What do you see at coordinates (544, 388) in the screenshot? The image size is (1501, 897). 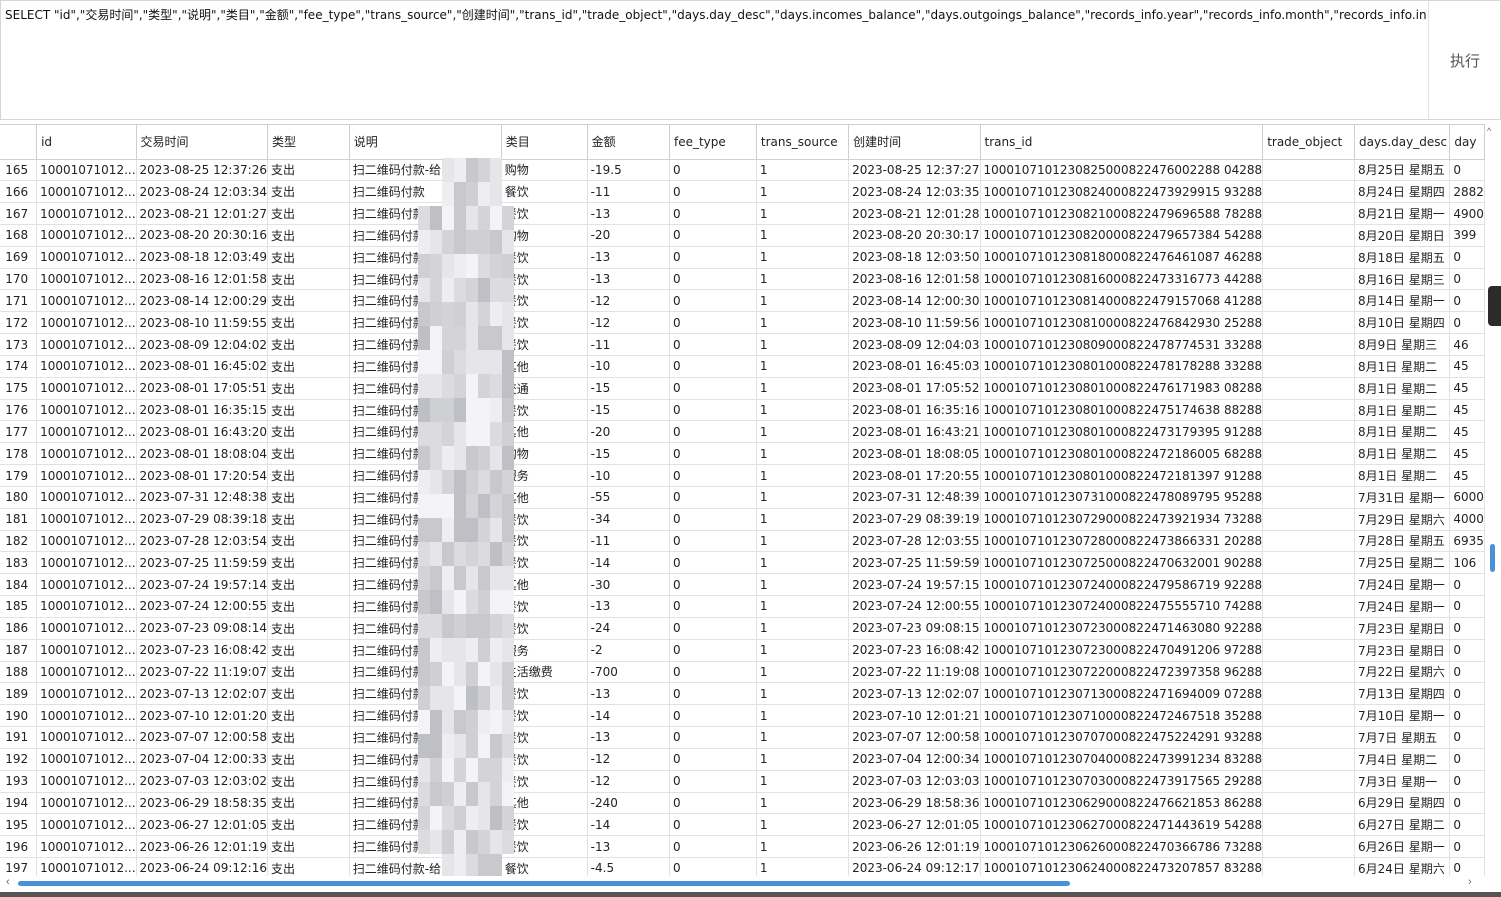 I see `table-cell: 交通` at bounding box center [544, 388].